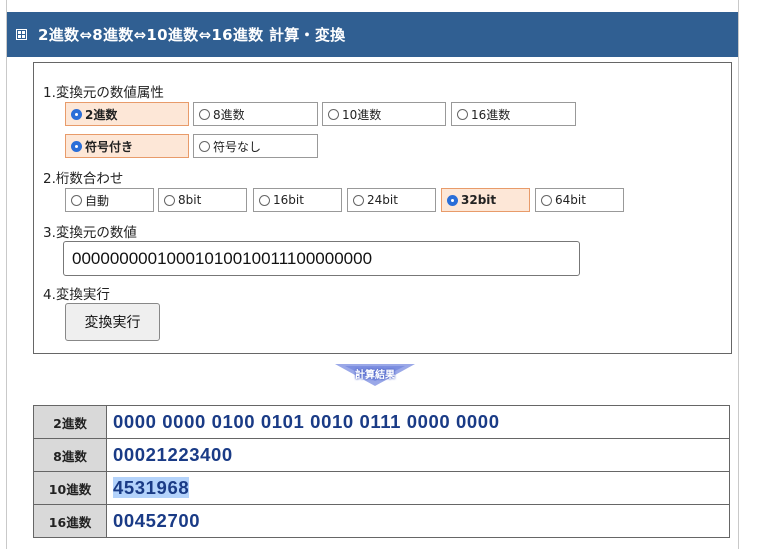 The height and width of the screenshot is (549, 757). Describe the element at coordinates (190, 200) in the screenshot. I see `radio-label: 8bit` at that location.